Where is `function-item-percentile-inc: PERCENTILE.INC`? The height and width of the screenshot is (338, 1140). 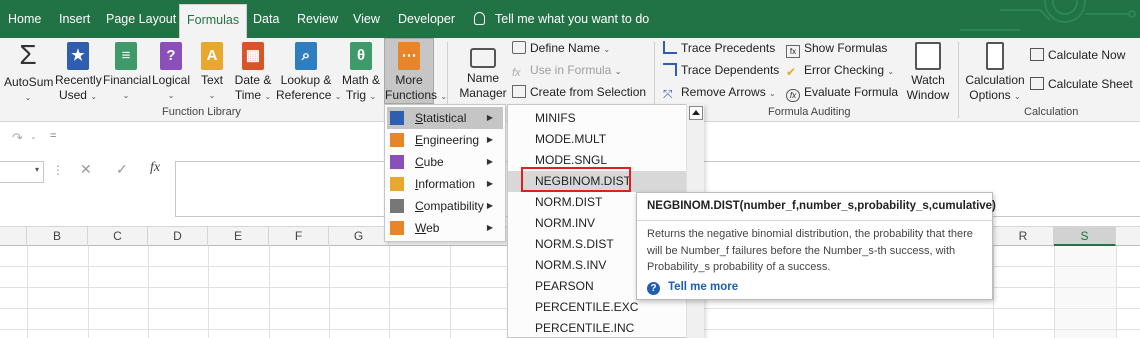
function-item-percentile-inc: PERCENTILE.INC is located at coordinates (597, 327).